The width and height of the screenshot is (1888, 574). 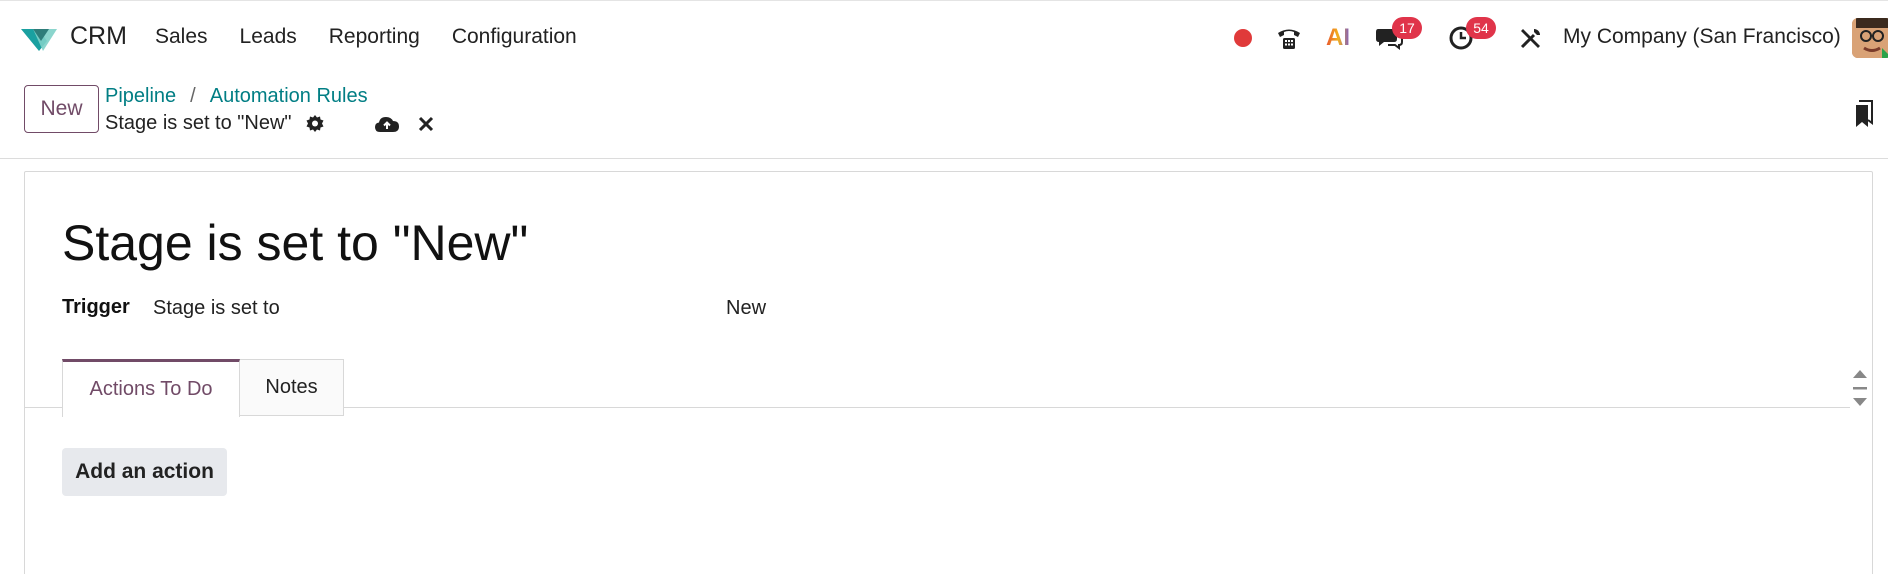 I want to click on crm-logo-icon, so click(x=39, y=38).